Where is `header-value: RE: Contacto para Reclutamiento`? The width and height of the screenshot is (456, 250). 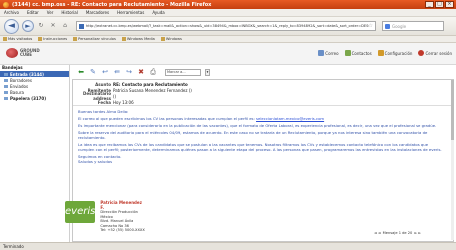
header-value: RE: Contacto para Reclutamiento is located at coordinates (150, 84).